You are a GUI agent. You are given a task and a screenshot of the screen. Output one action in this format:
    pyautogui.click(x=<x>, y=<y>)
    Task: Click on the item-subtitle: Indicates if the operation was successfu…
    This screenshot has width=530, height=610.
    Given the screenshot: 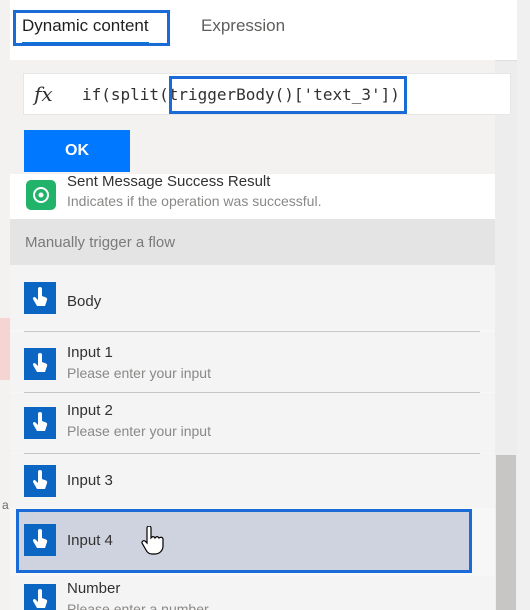 What is the action you would take?
    pyautogui.click(x=194, y=201)
    